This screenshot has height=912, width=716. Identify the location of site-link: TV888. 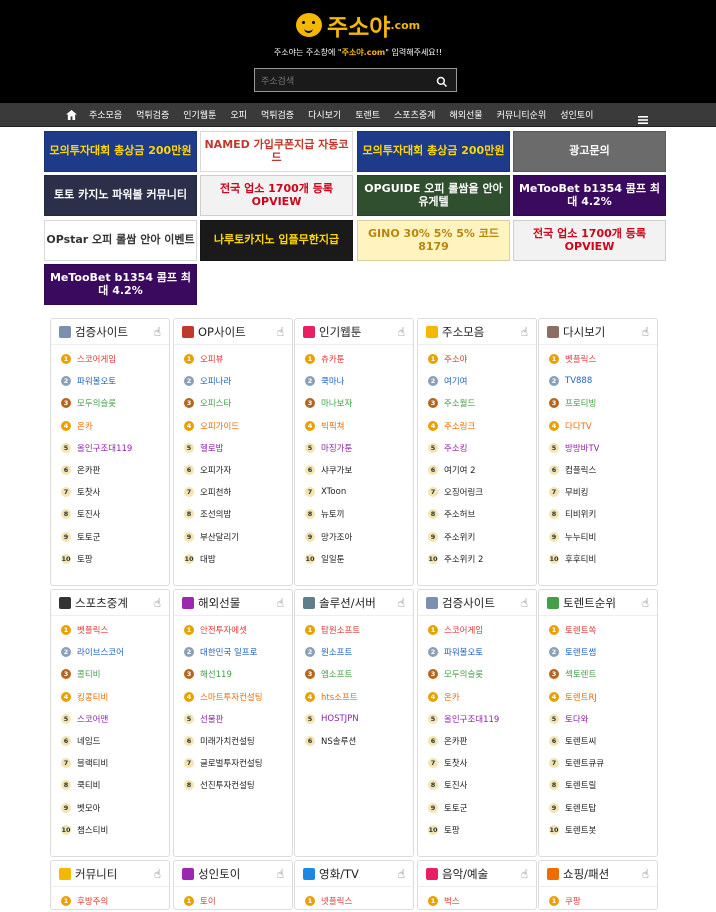
(578, 381).